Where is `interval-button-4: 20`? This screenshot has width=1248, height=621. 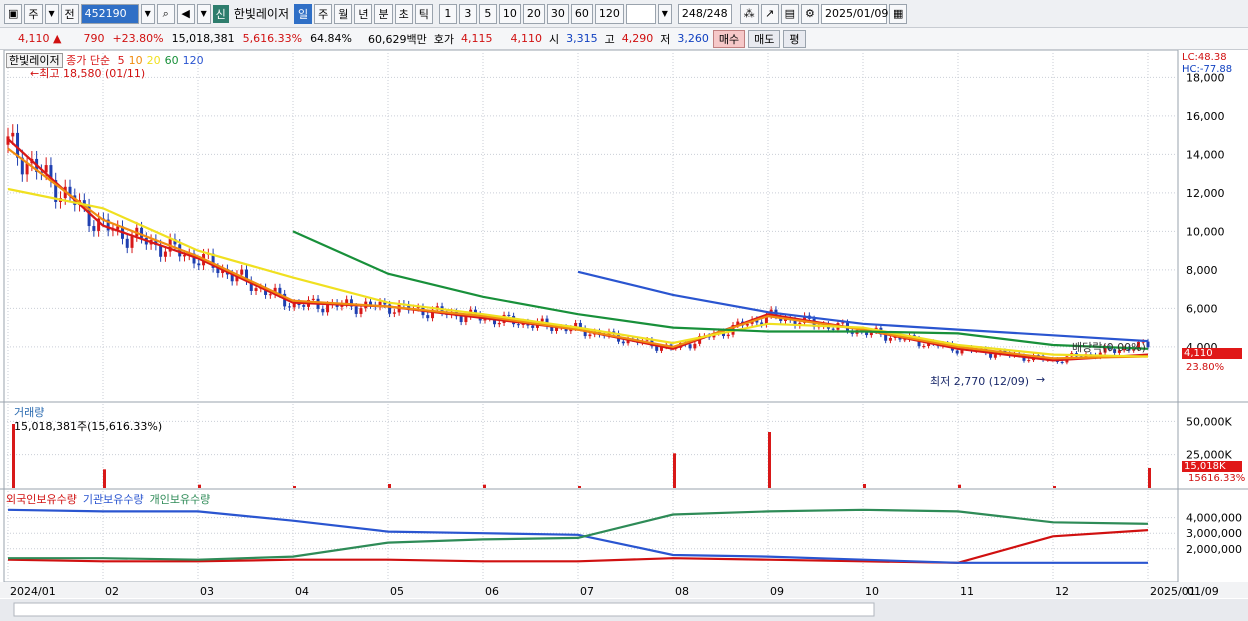
interval-button-4: 20 is located at coordinates (533, 13).